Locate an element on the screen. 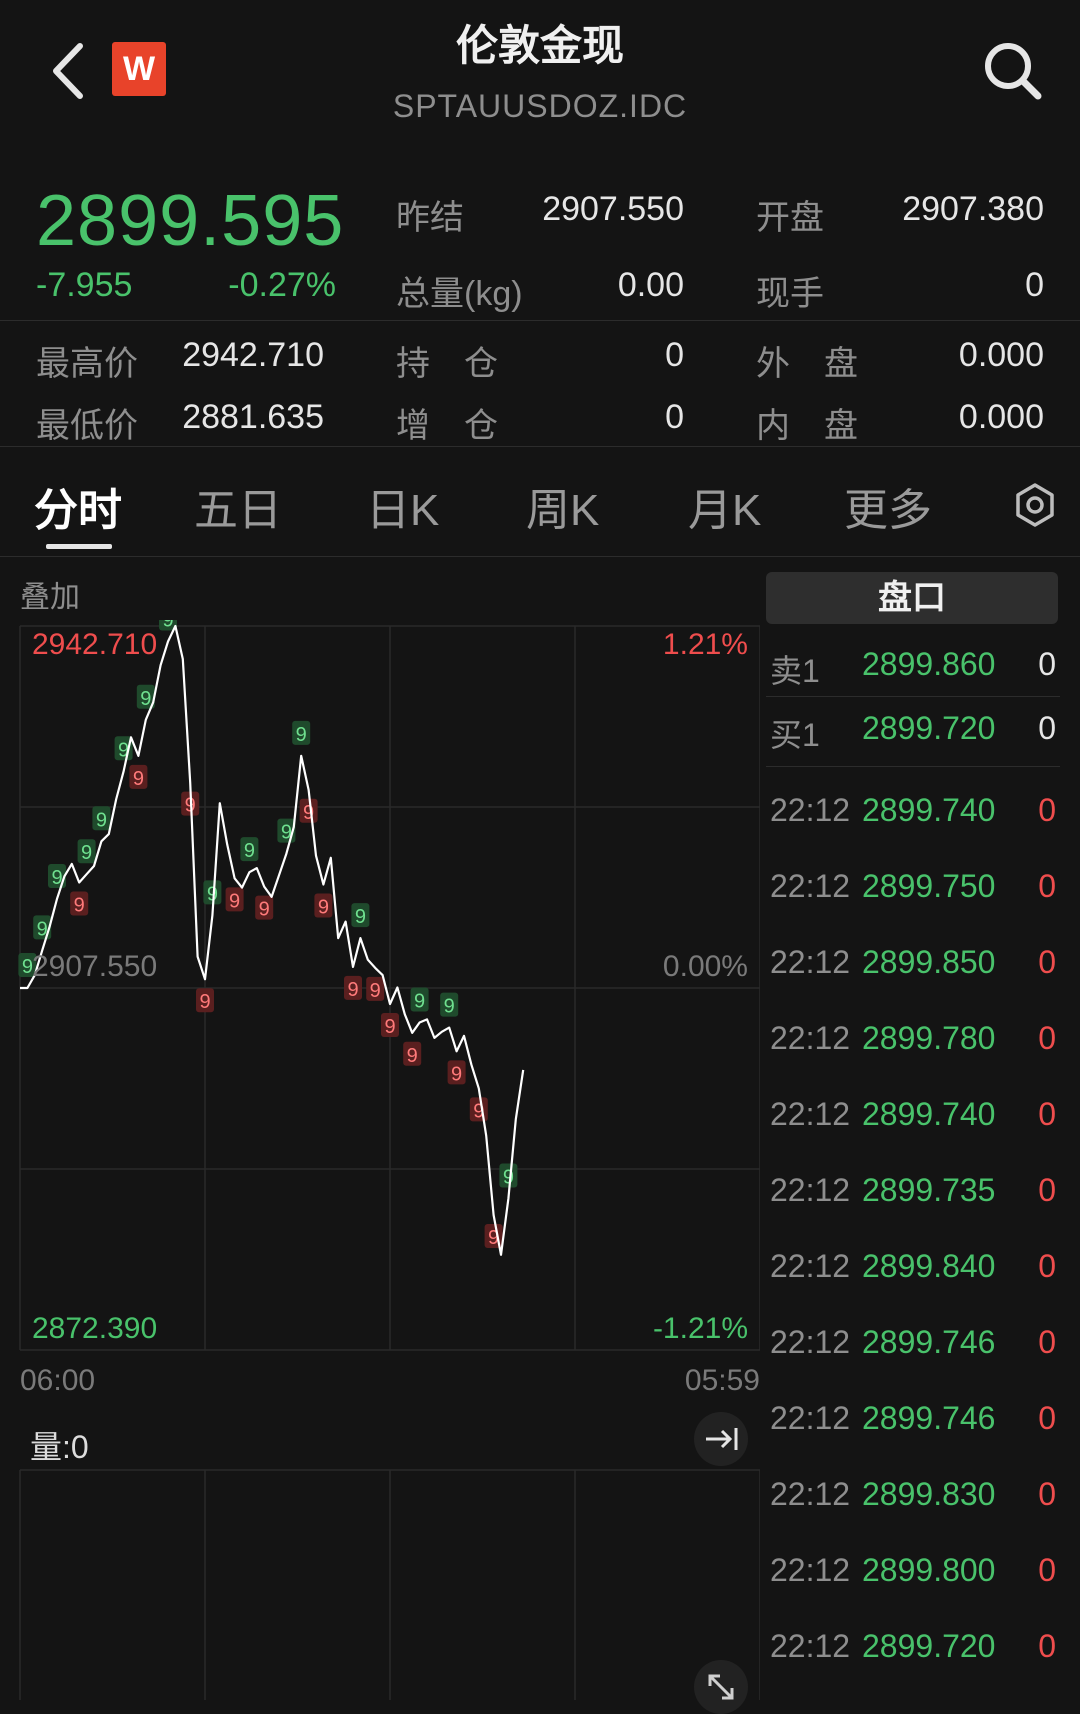 The image size is (1080, 1714). volume-label: 量:0 is located at coordinates (59, 1447).